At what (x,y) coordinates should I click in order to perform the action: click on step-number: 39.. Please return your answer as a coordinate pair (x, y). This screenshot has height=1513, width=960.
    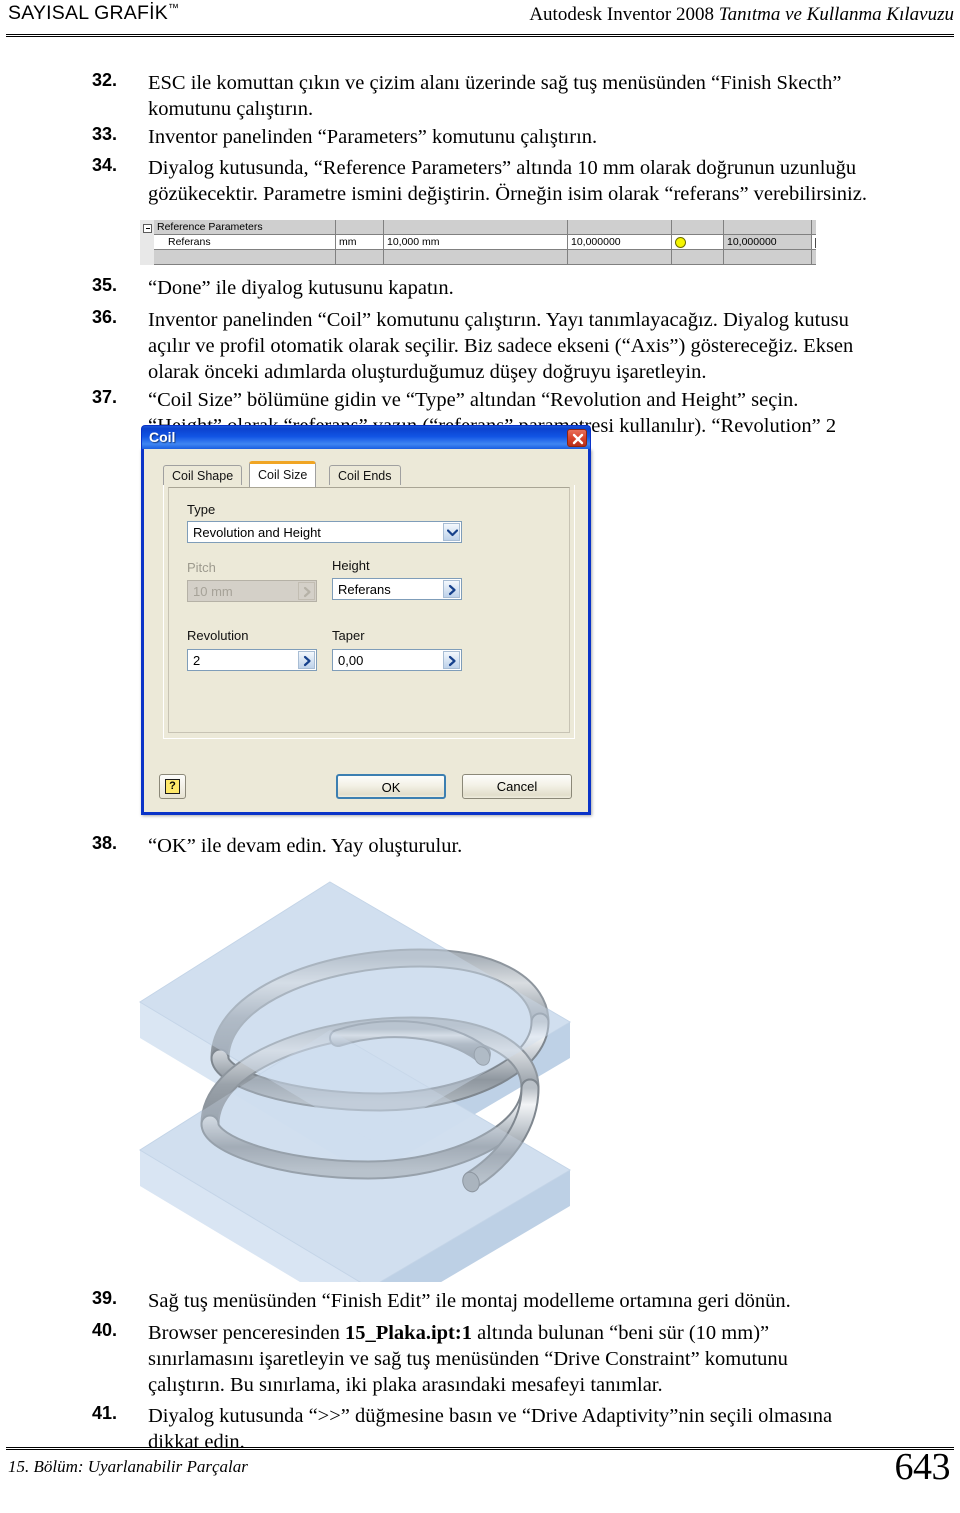
    Looking at the image, I should click on (105, 1298).